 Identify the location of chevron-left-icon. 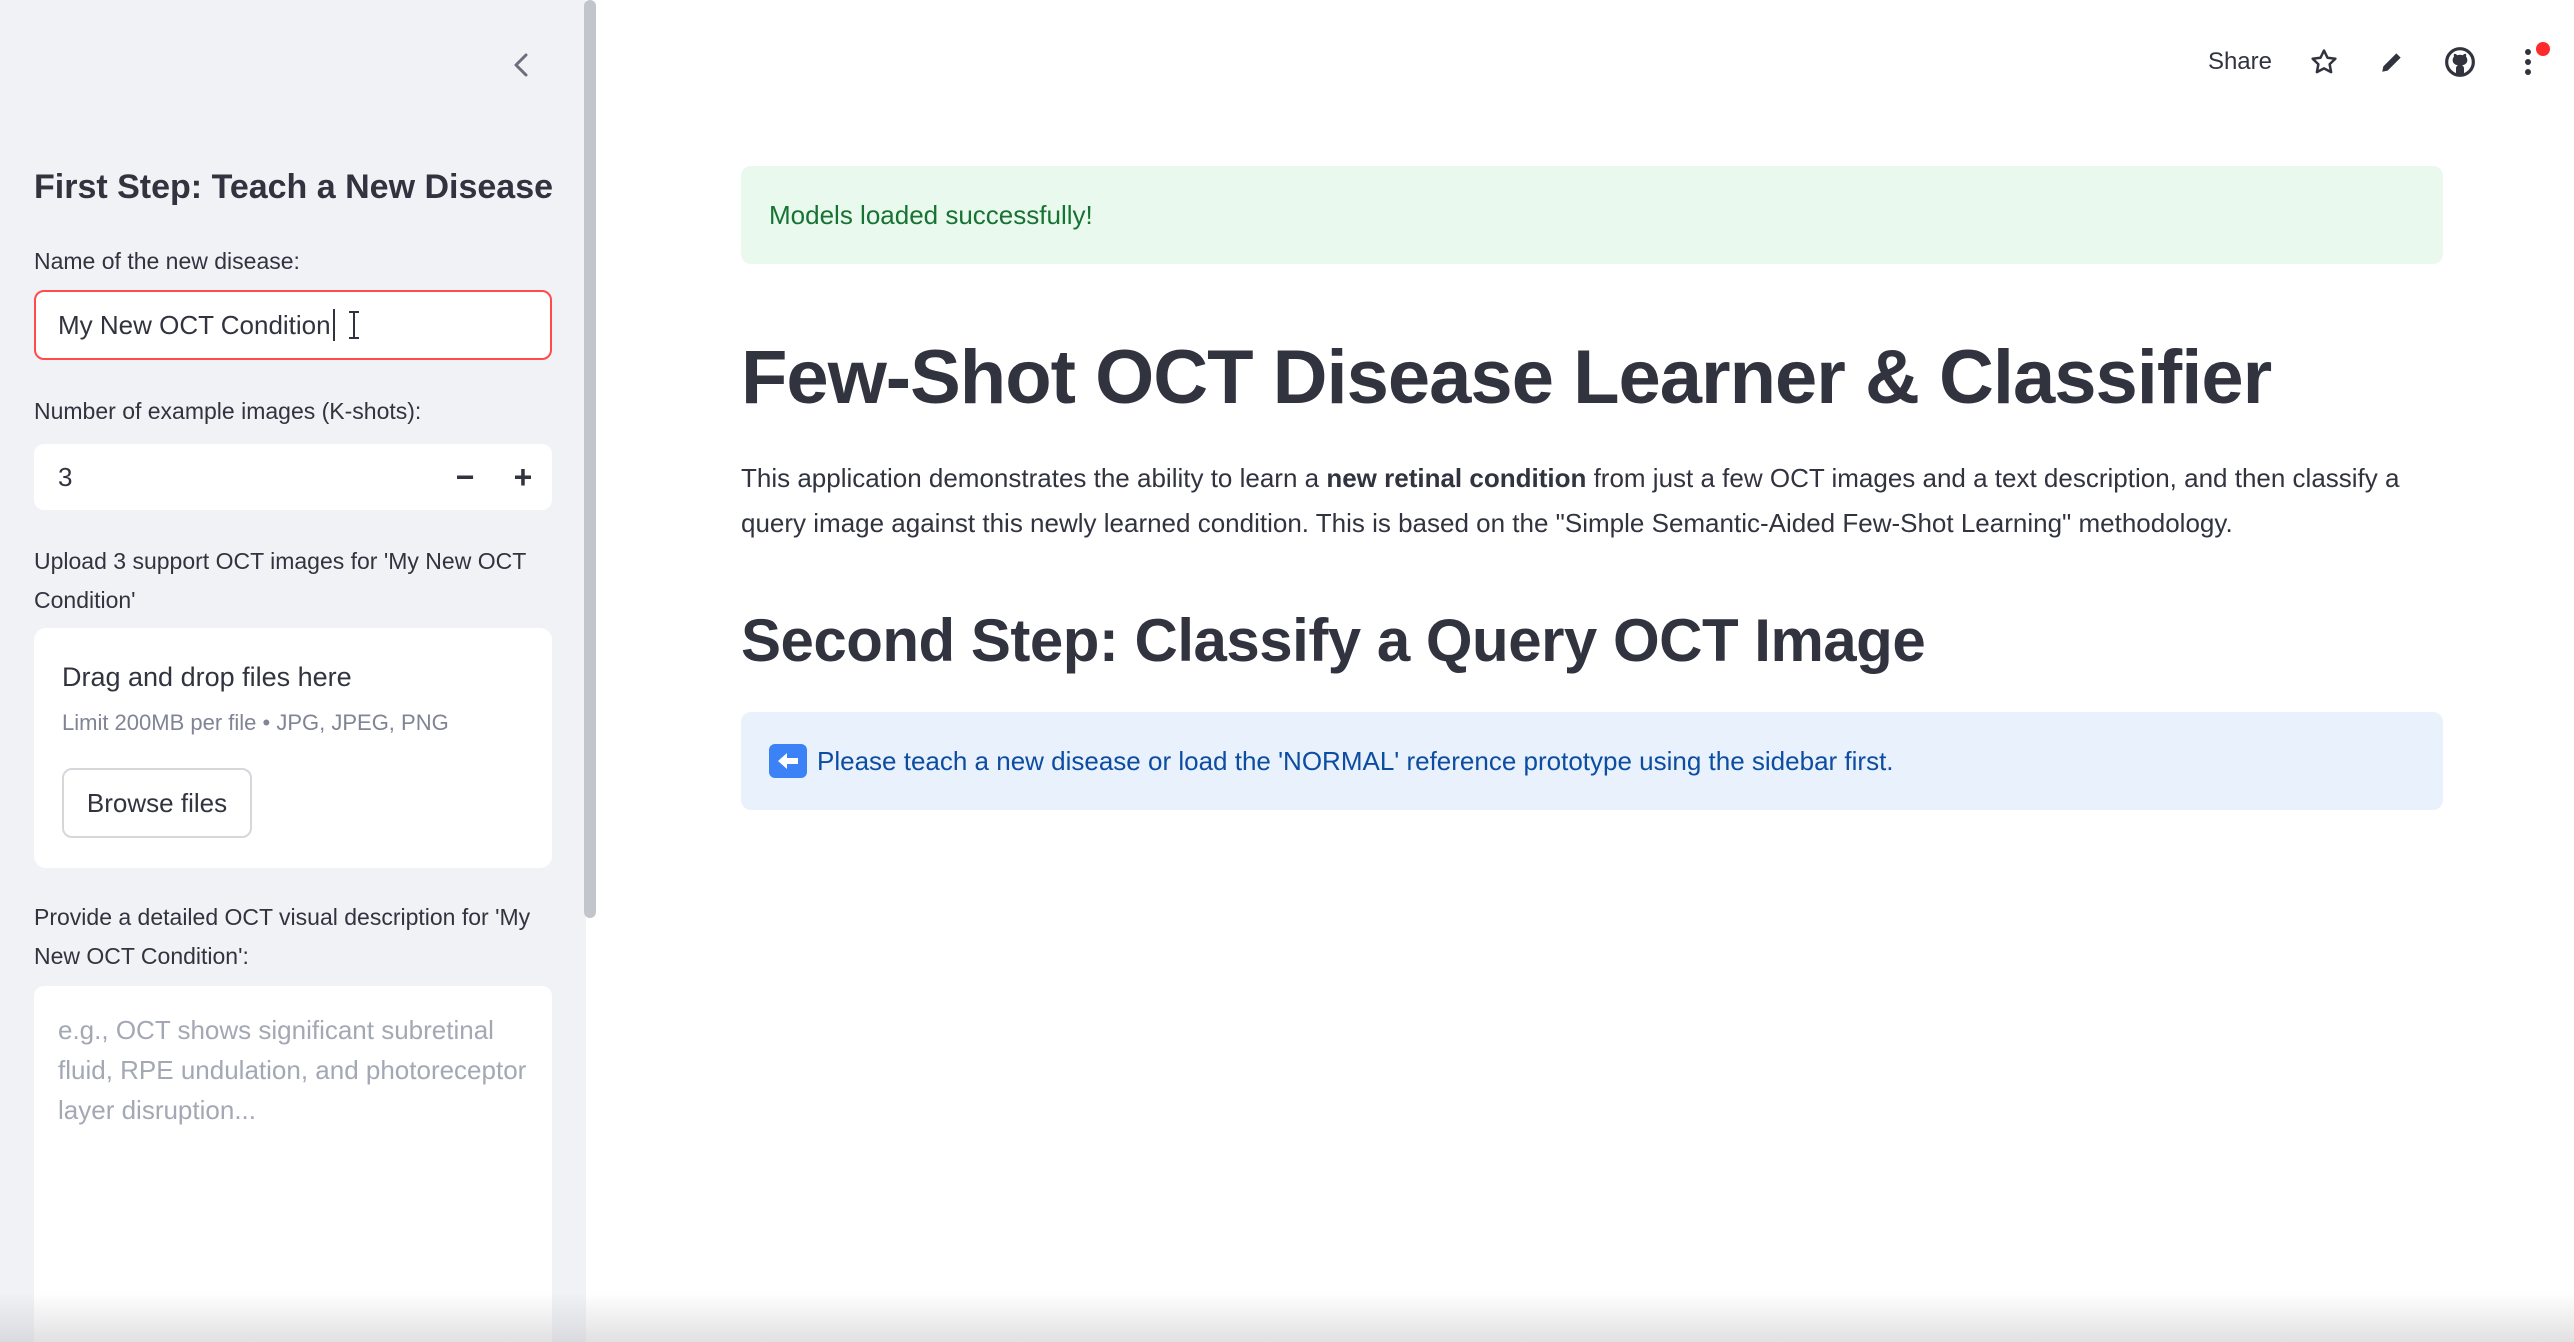
(521, 65).